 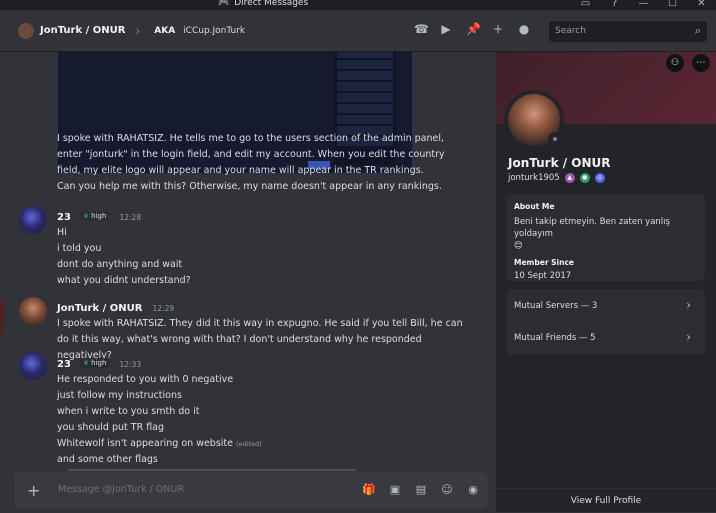 What do you see at coordinates (120, 264) in the screenshot?
I see `message-text: dont do anything and wait` at bounding box center [120, 264].